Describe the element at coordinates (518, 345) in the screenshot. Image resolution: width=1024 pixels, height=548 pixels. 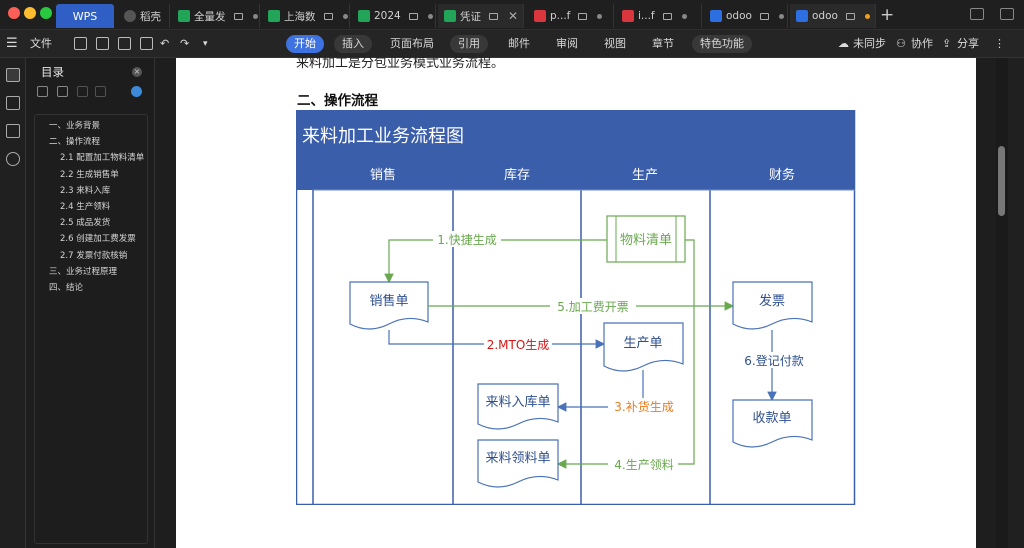
I see `edge-2-label: 2.MTO生成` at that location.